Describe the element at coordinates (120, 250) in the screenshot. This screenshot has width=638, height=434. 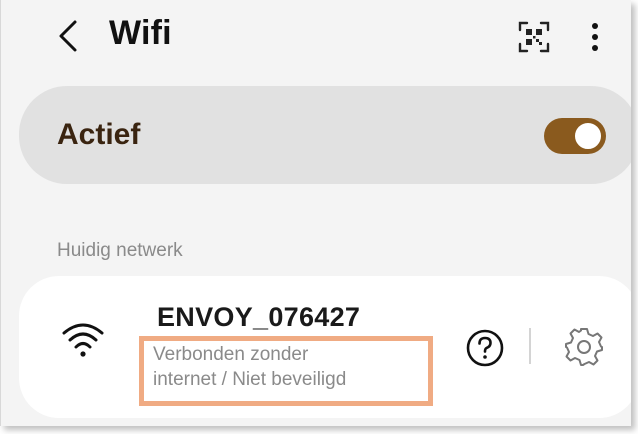
I see `section-header-current-network: Huidig netwerk` at that location.